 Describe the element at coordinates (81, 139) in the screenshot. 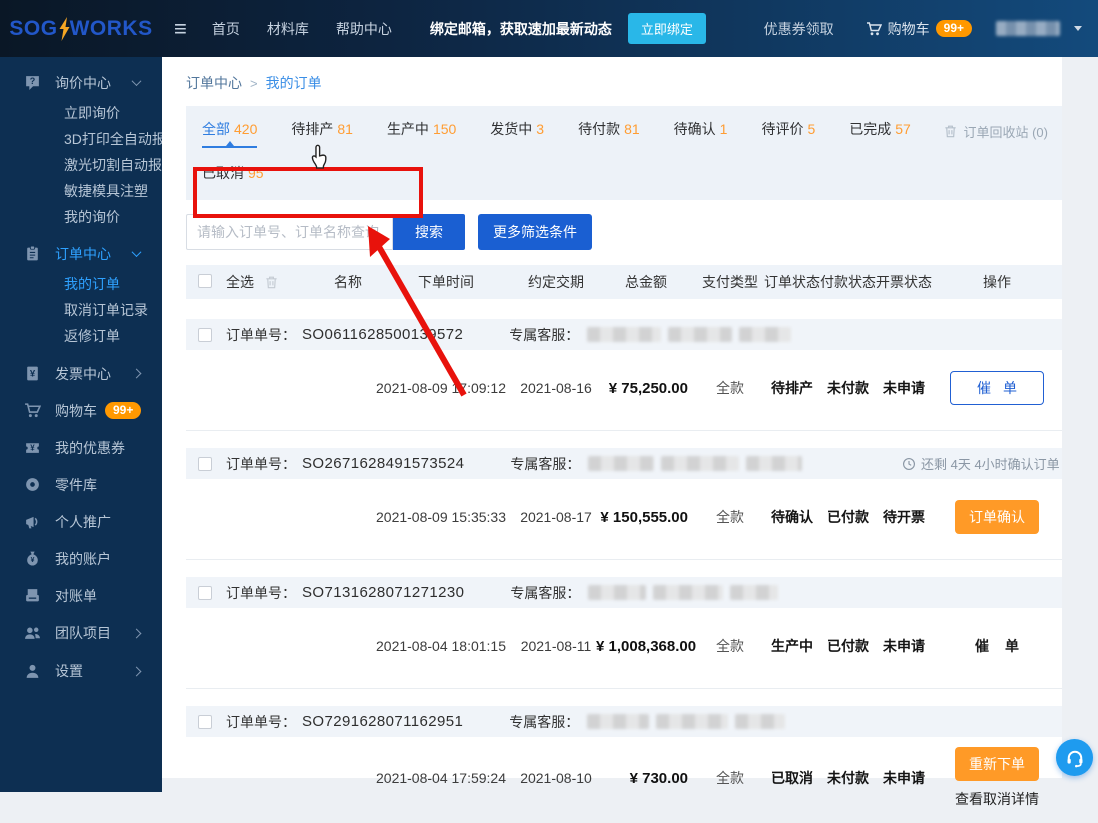

I see `sidebar-item-3d-print-quote: 3D打印全自动报价` at that location.